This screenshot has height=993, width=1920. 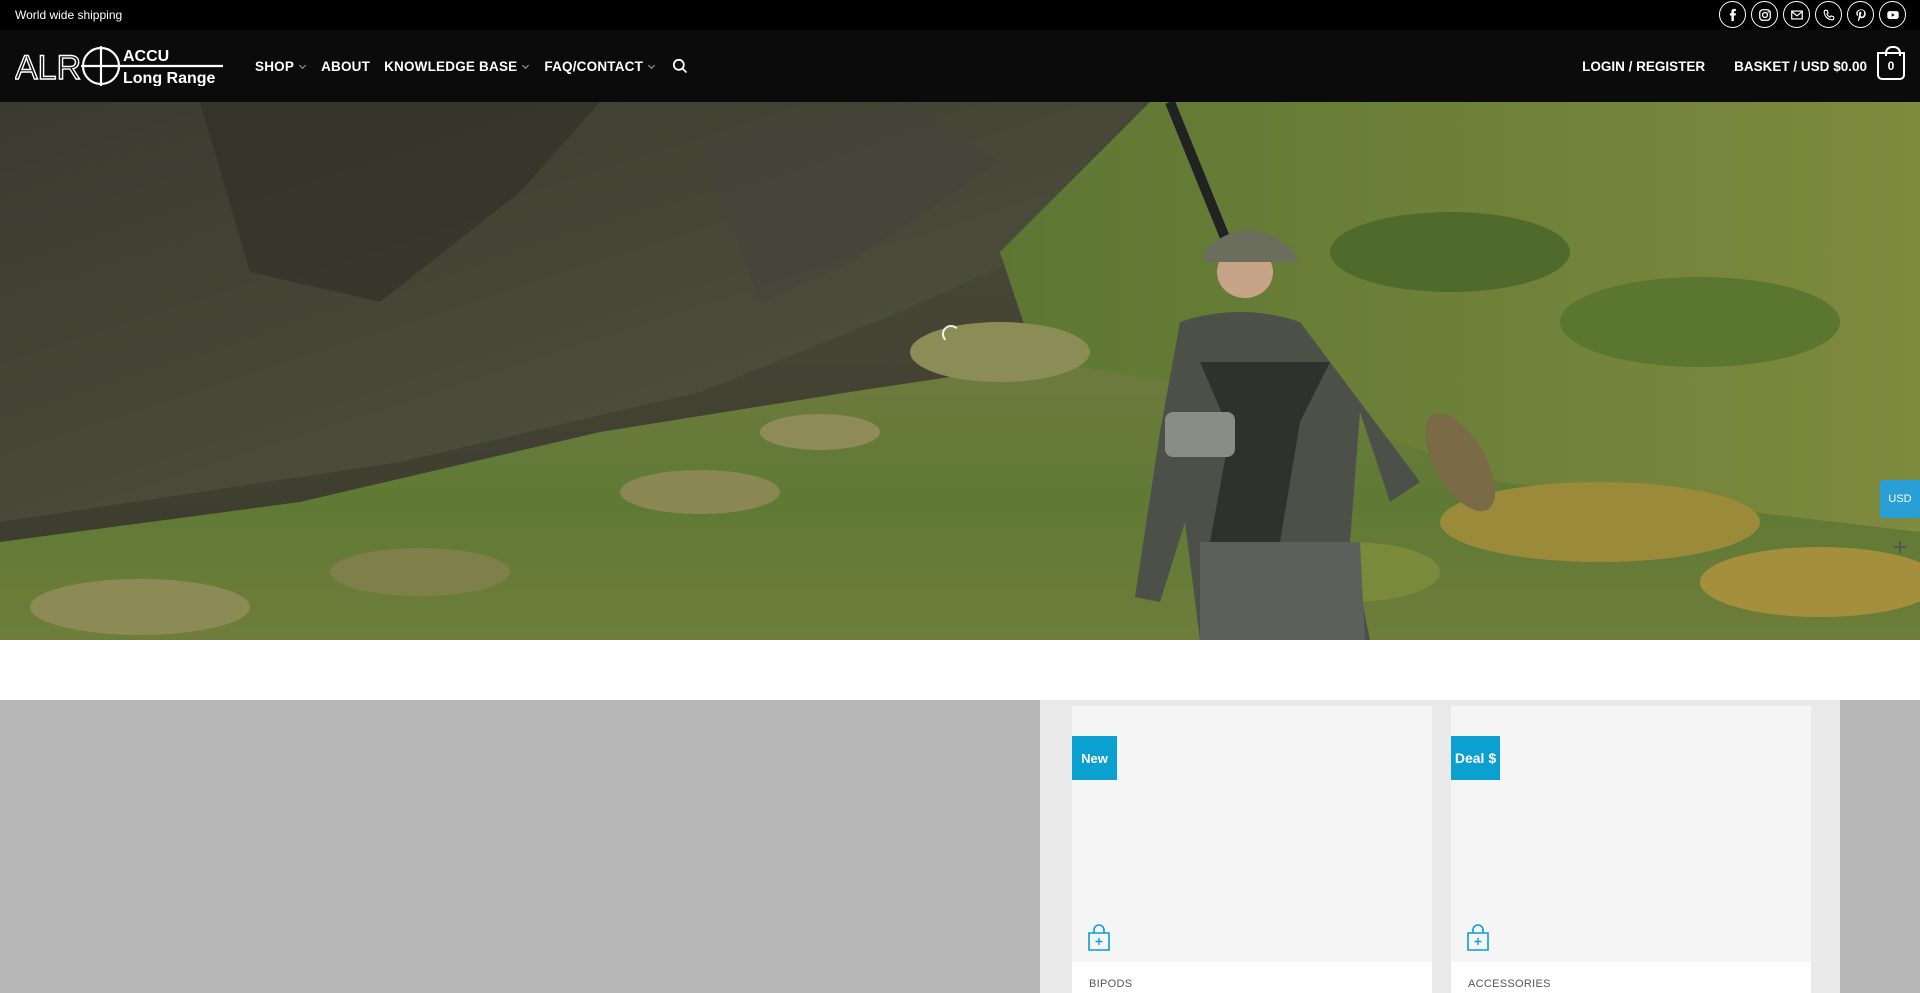 What do you see at coordinates (119, 67) in the screenshot?
I see `site-logo: ALR ACCU Long Range` at bounding box center [119, 67].